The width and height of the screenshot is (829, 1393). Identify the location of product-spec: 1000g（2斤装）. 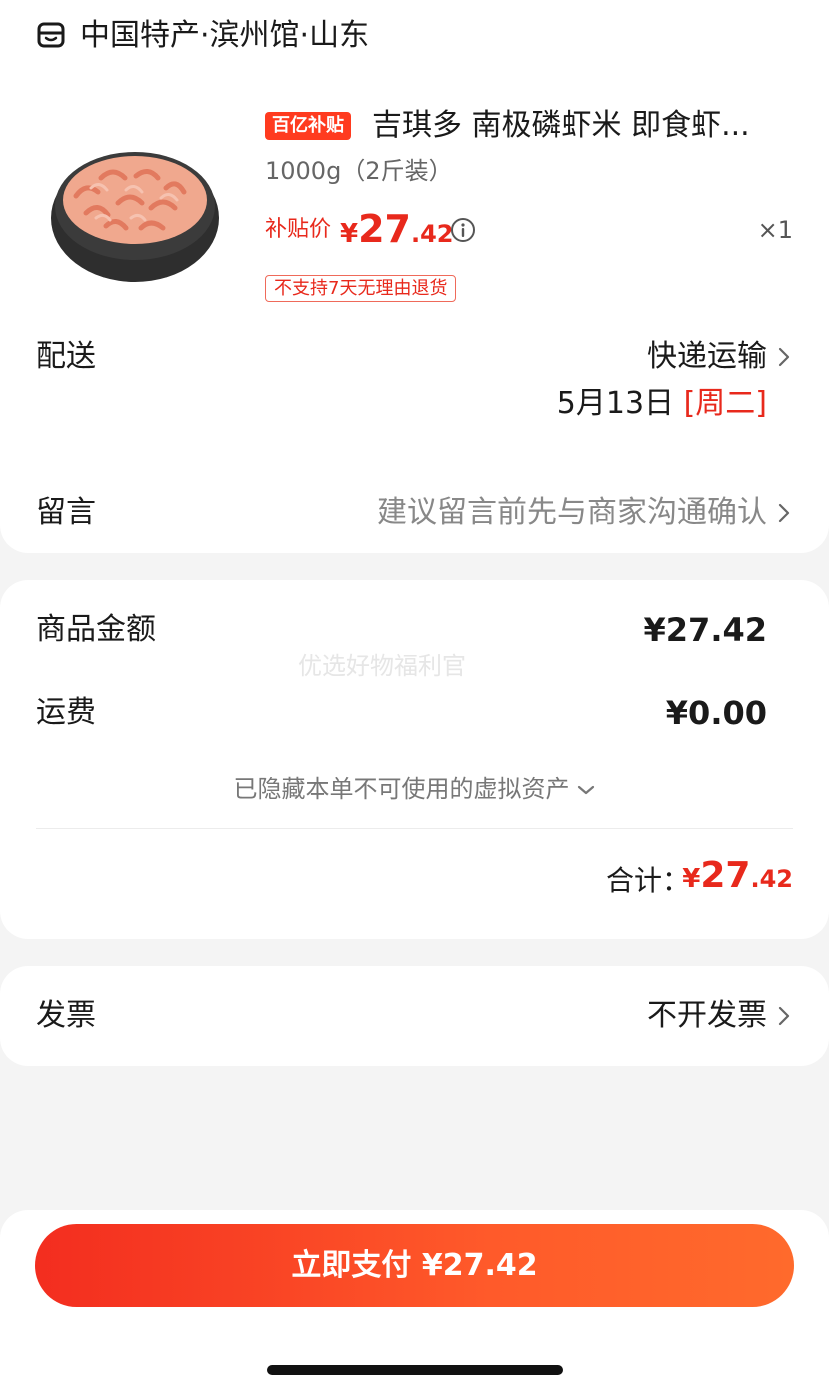
(359, 171).